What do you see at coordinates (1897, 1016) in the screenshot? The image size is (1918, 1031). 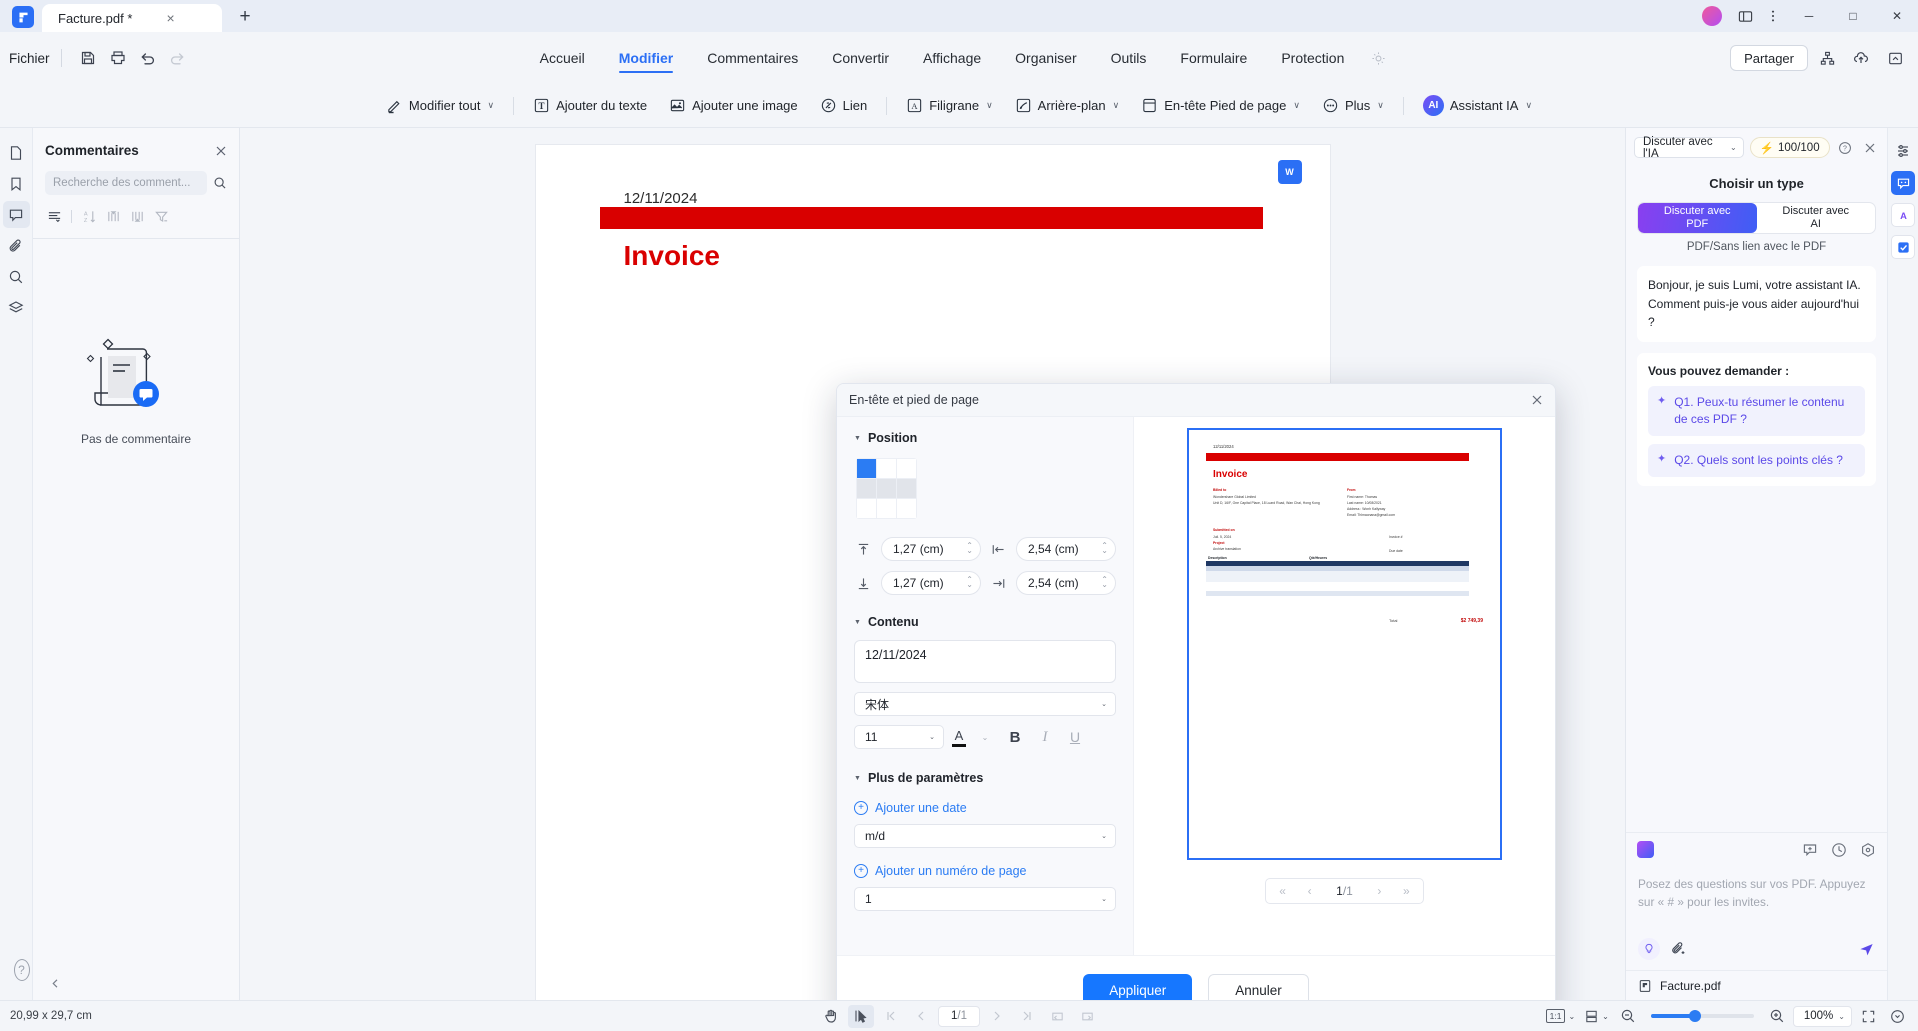 I see `more-view-options-icon` at bounding box center [1897, 1016].